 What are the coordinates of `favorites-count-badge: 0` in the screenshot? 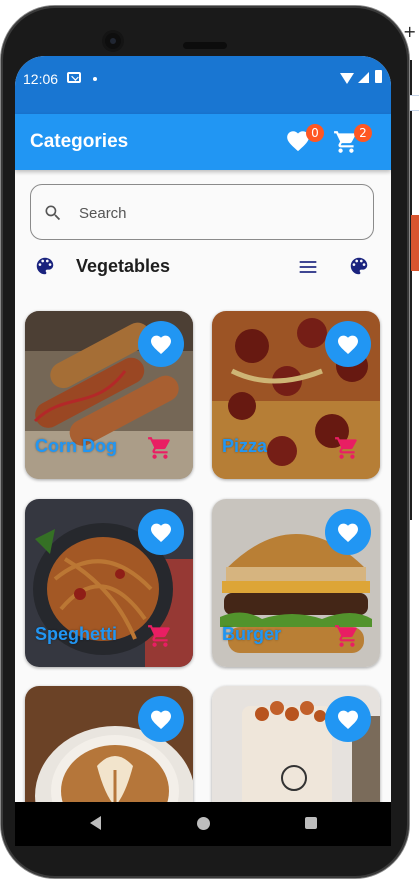 It's located at (315, 133).